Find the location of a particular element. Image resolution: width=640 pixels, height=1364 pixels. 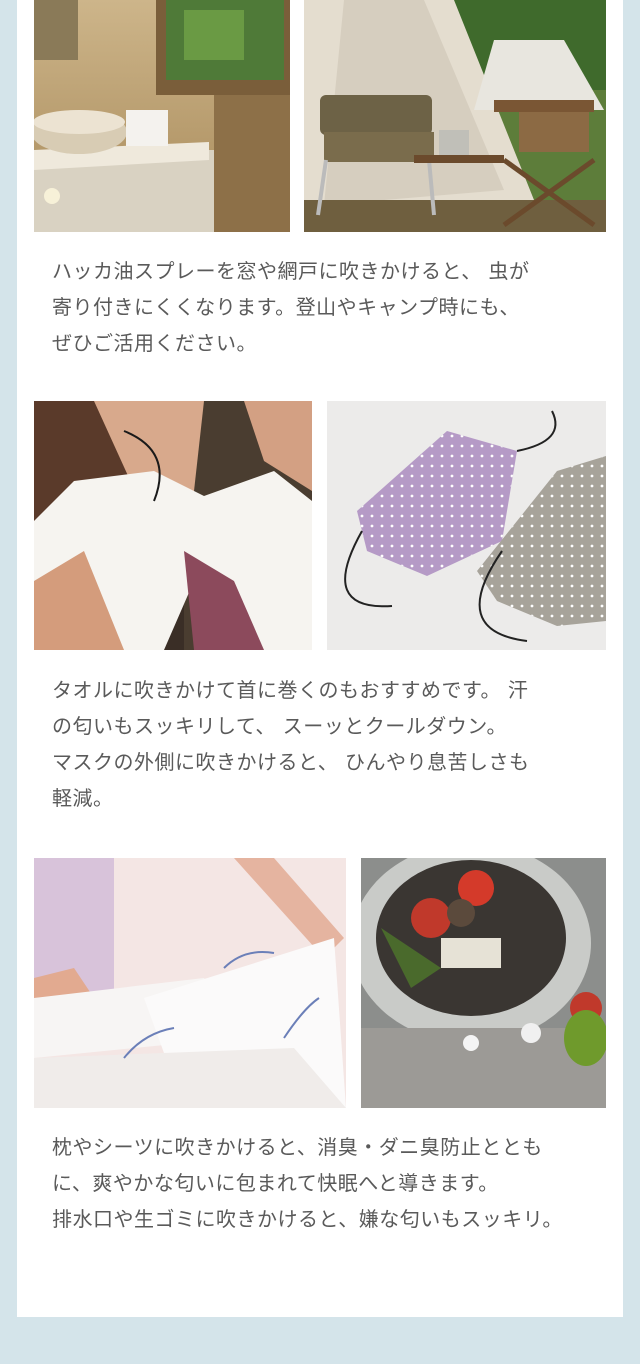

cloth-masks-photo is located at coordinates (466, 525).